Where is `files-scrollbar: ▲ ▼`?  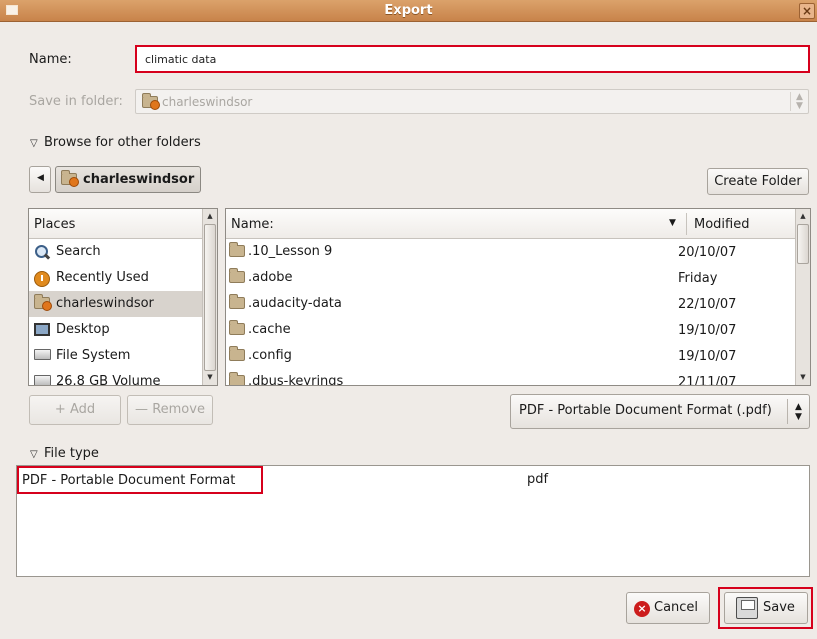 files-scrollbar: ▲ ▼ is located at coordinates (802, 297).